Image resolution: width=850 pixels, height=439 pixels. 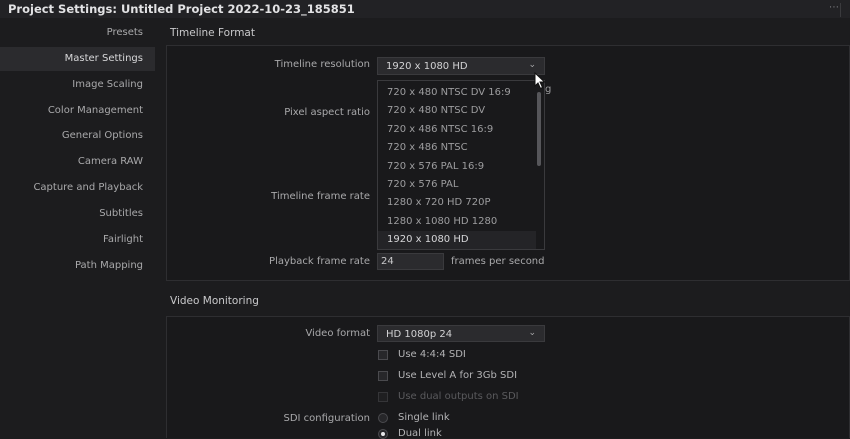 What do you see at coordinates (440, 129) in the screenshot?
I see `dropdown-option-label: 720 x 486 NTSC 16:9` at bounding box center [440, 129].